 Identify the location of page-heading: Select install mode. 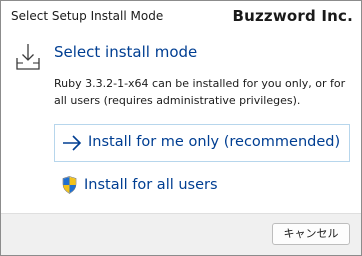
(126, 52).